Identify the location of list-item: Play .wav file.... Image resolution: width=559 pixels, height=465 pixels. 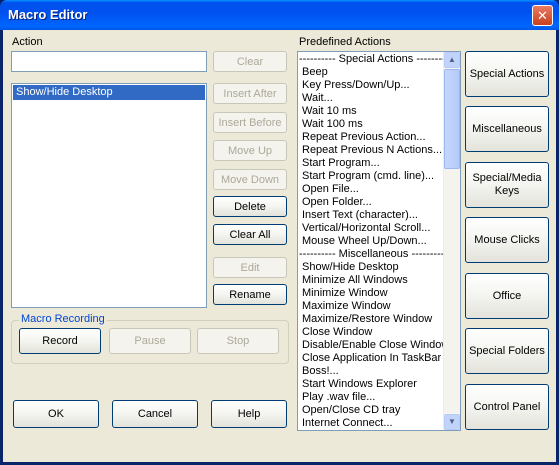
(372, 397).